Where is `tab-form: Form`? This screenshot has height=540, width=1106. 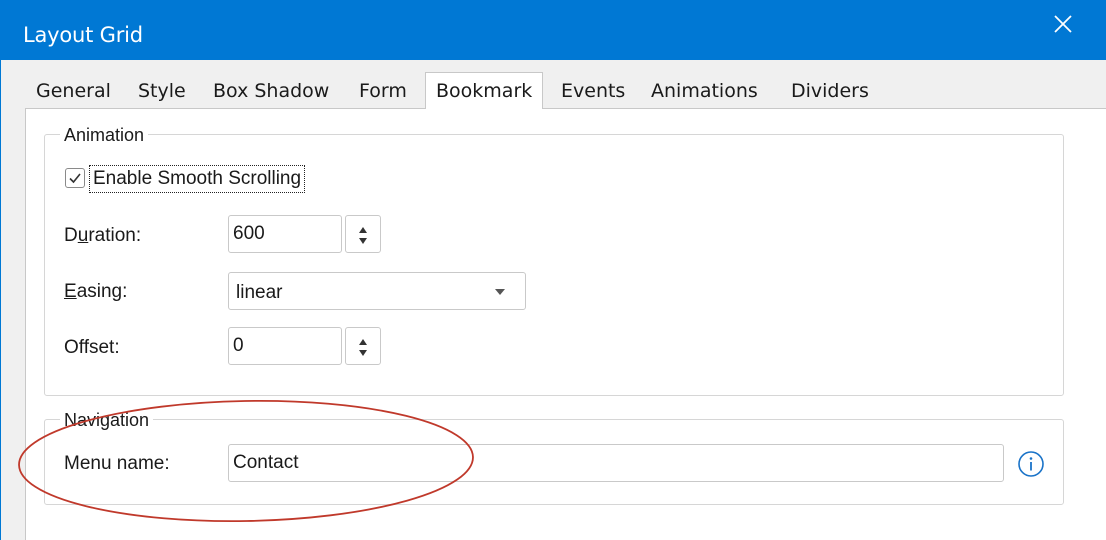
tab-form: Form is located at coordinates (383, 91).